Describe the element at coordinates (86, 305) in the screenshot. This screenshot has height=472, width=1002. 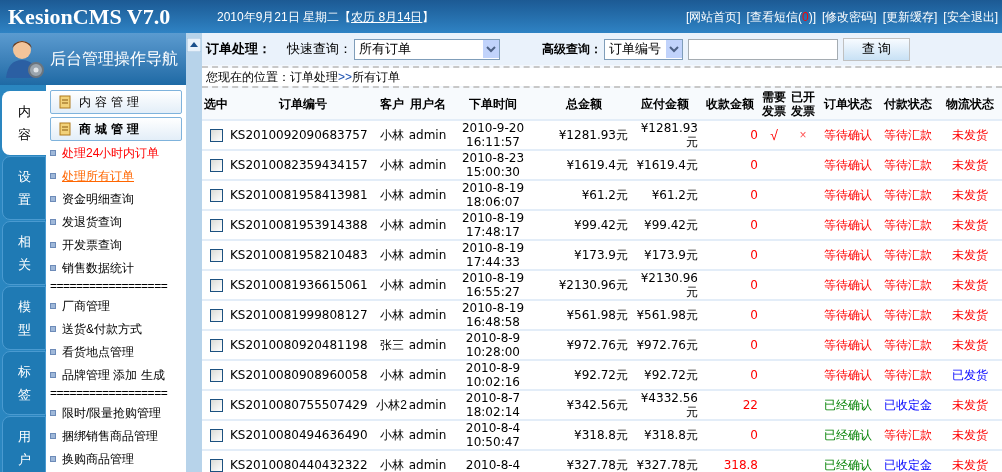
I see `menu-link: 厂商管理` at that location.